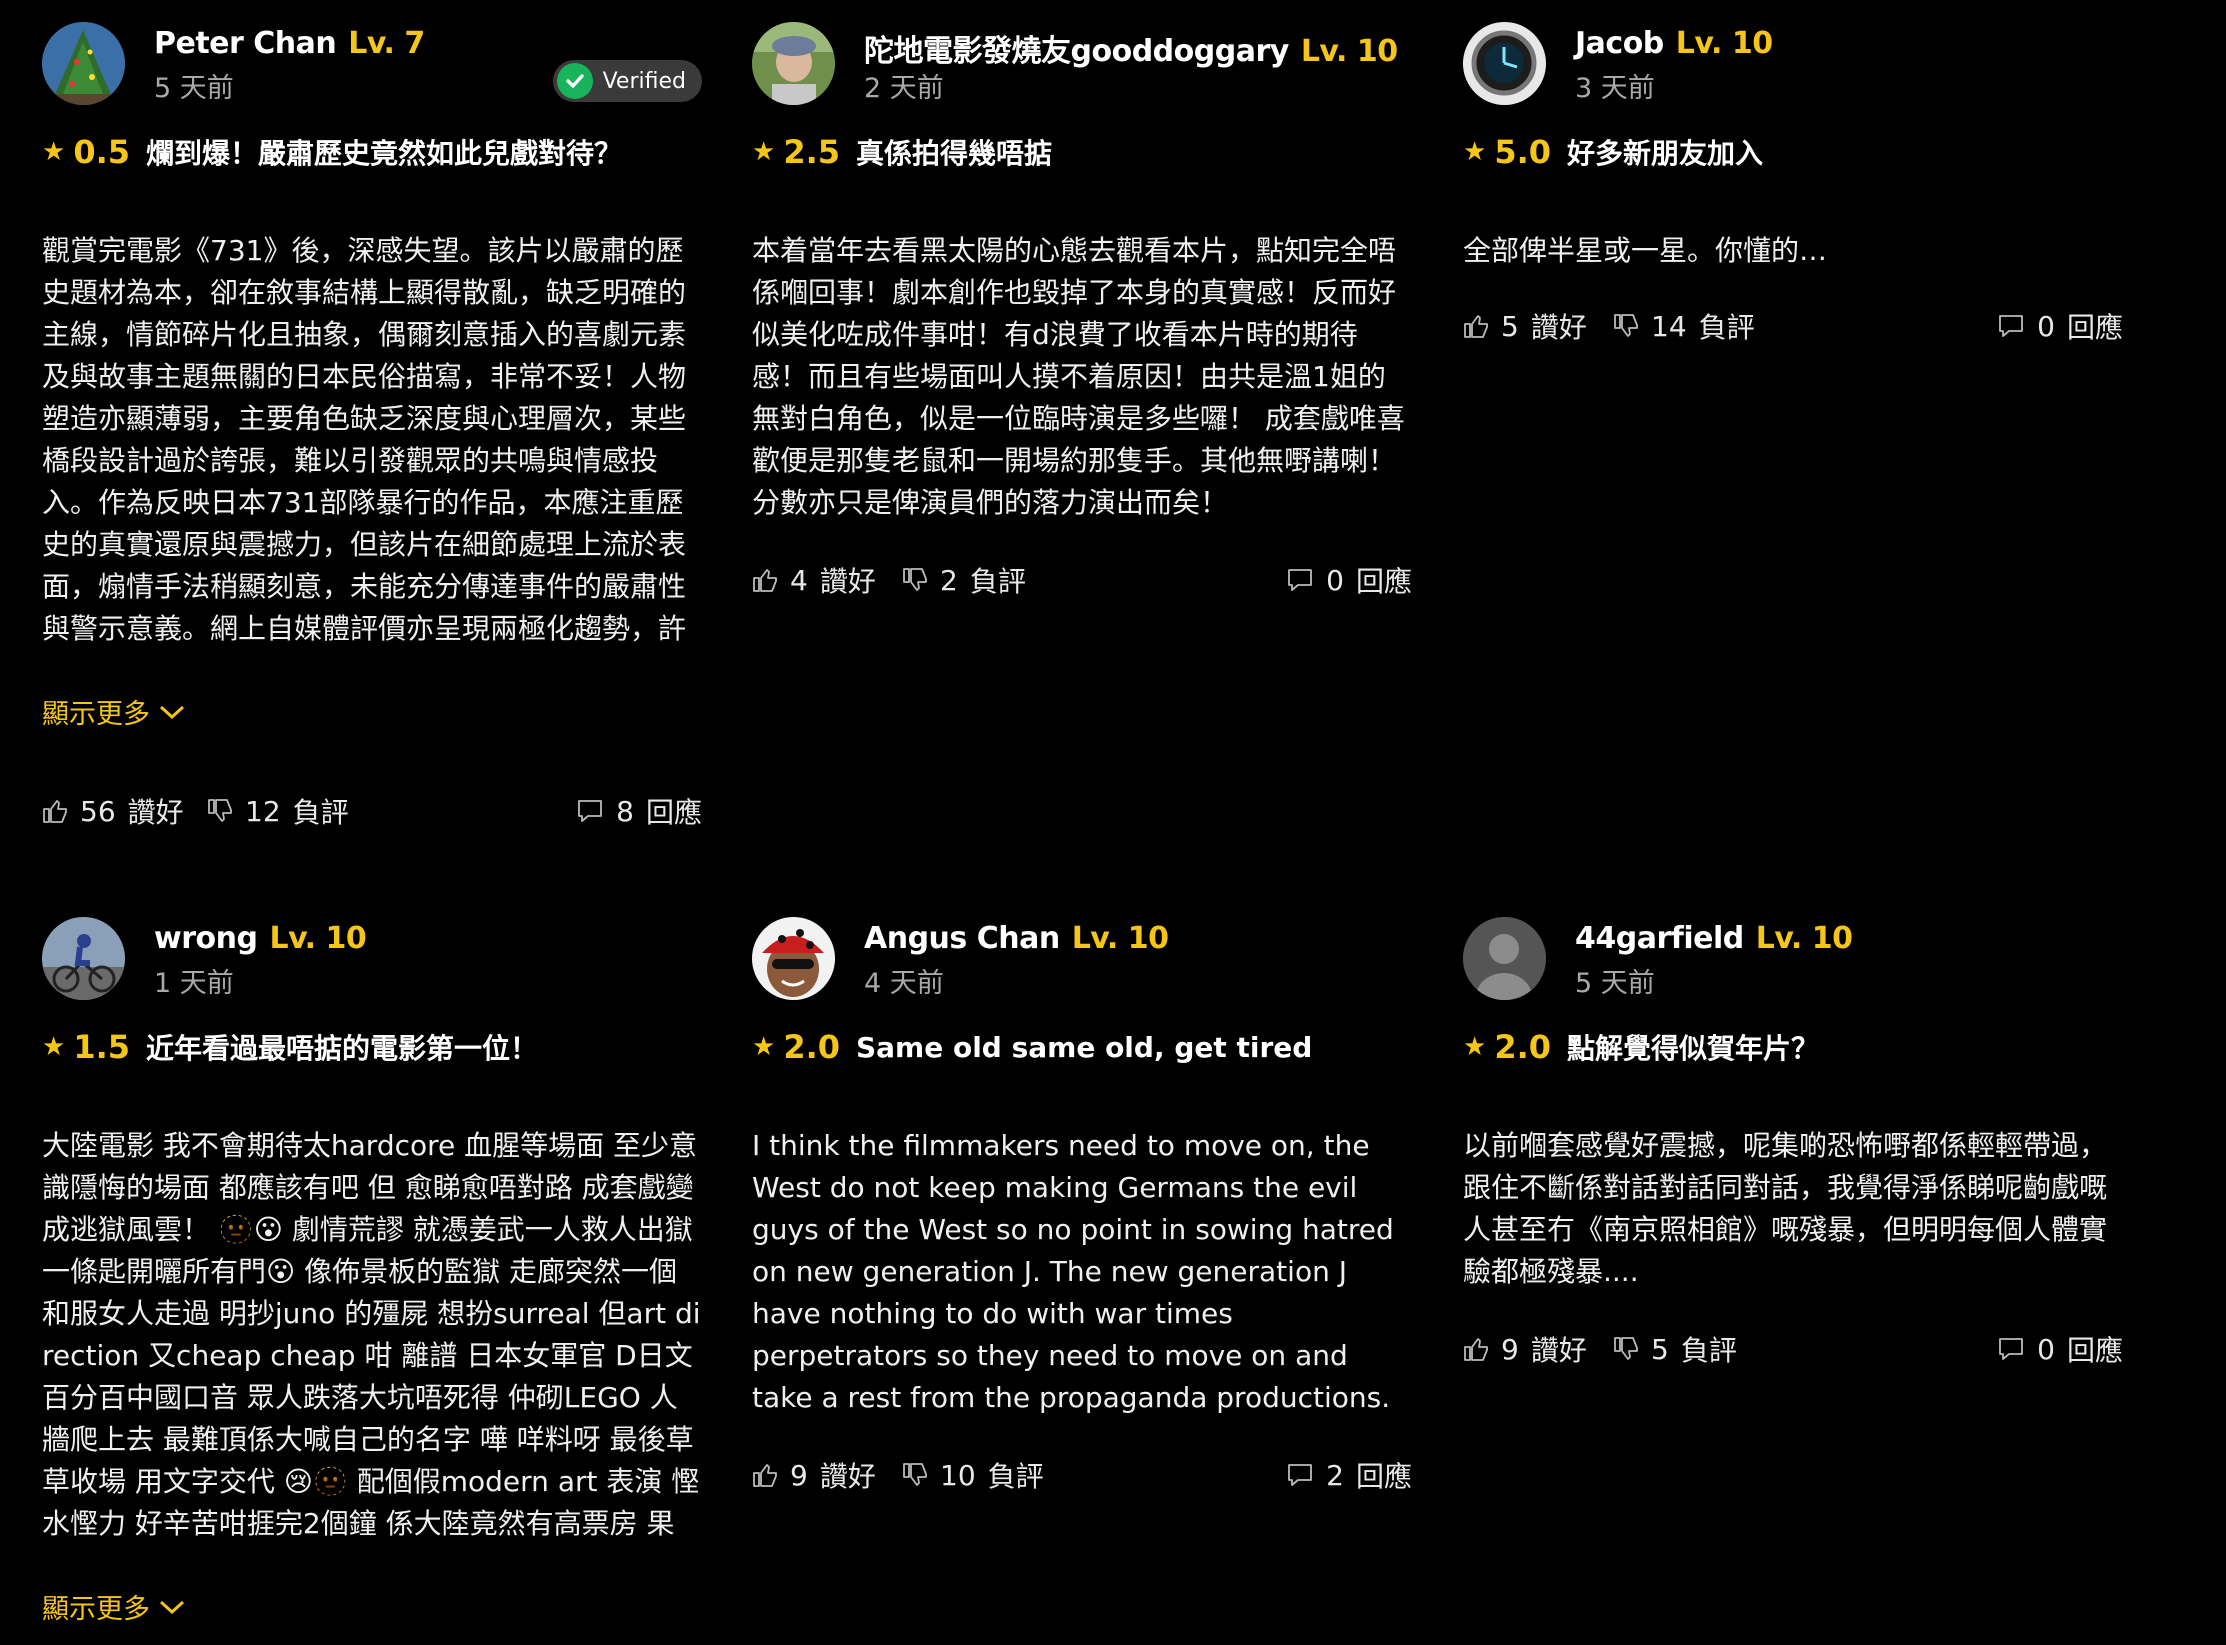  I want to click on rating-row: ★ 0.5 爛到爆！嚴肅歷史竟然如此兒戲對待？, so click(372, 152).